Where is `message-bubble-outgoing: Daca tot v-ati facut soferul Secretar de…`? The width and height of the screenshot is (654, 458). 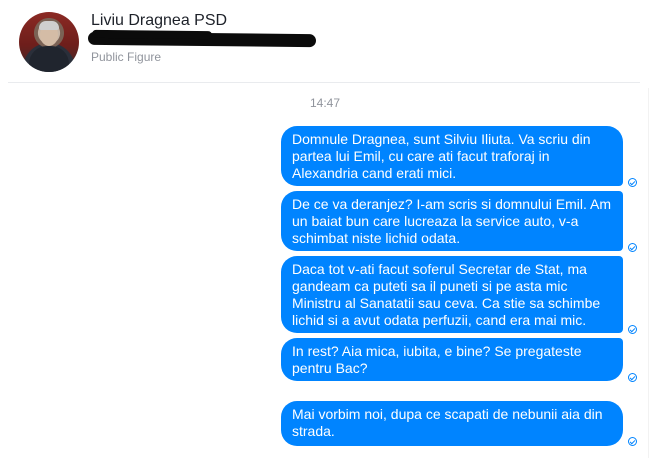
message-bubble-outgoing: Daca tot v-ati facut soferul Secretar de… is located at coordinates (452, 294).